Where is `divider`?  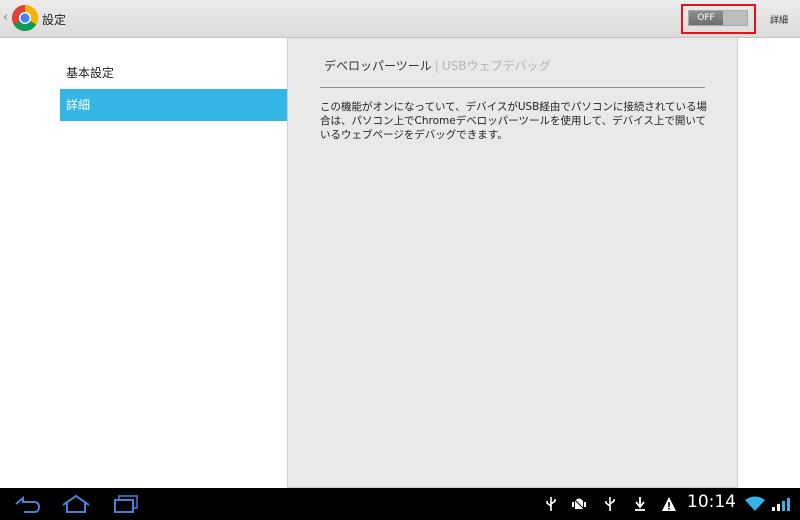
divider is located at coordinates (512, 87).